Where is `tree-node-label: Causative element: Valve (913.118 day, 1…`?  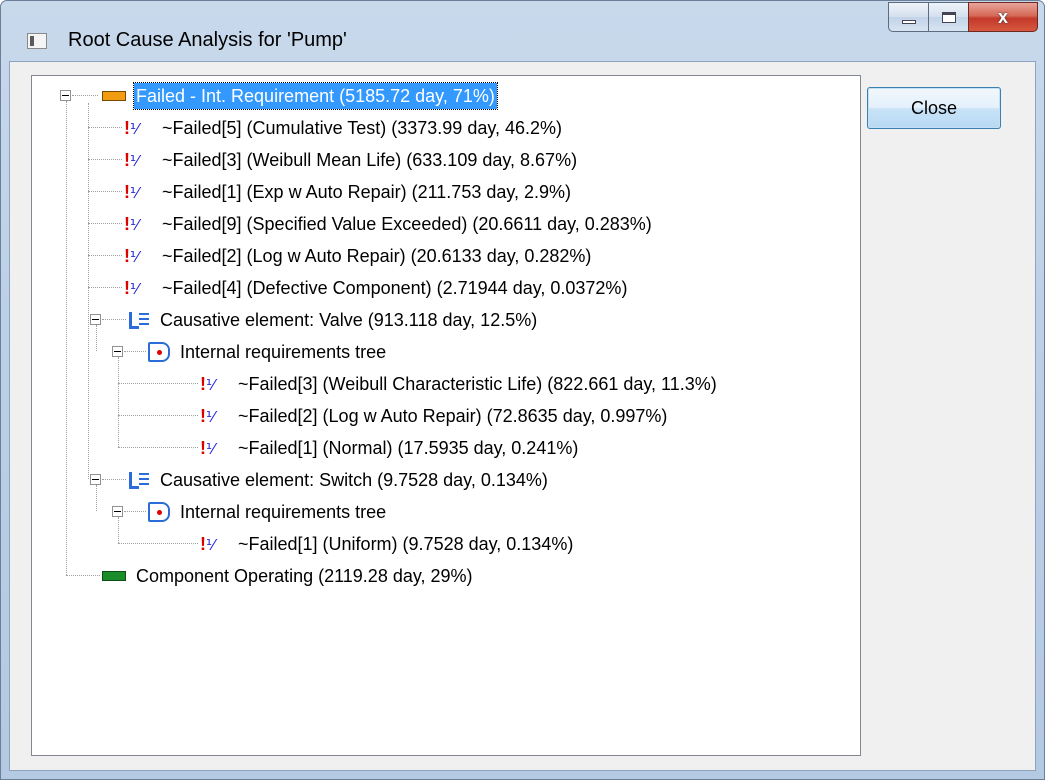 tree-node-label: Causative element: Valve (913.118 day, 1… is located at coordinates (349, 319).